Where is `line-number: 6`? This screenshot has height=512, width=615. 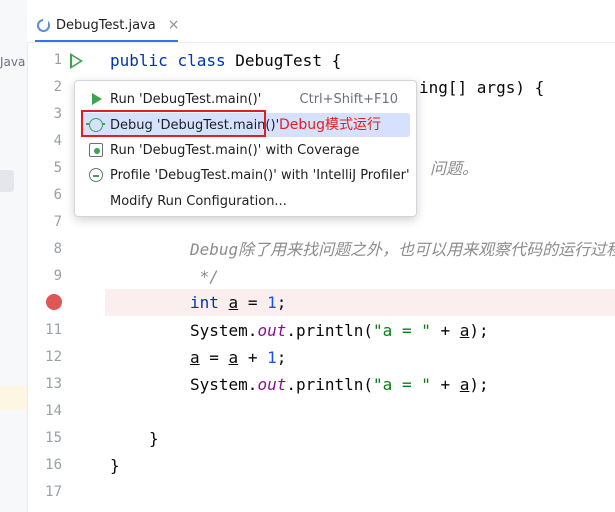 line-number: 6 is located at coordinates (57, 195).